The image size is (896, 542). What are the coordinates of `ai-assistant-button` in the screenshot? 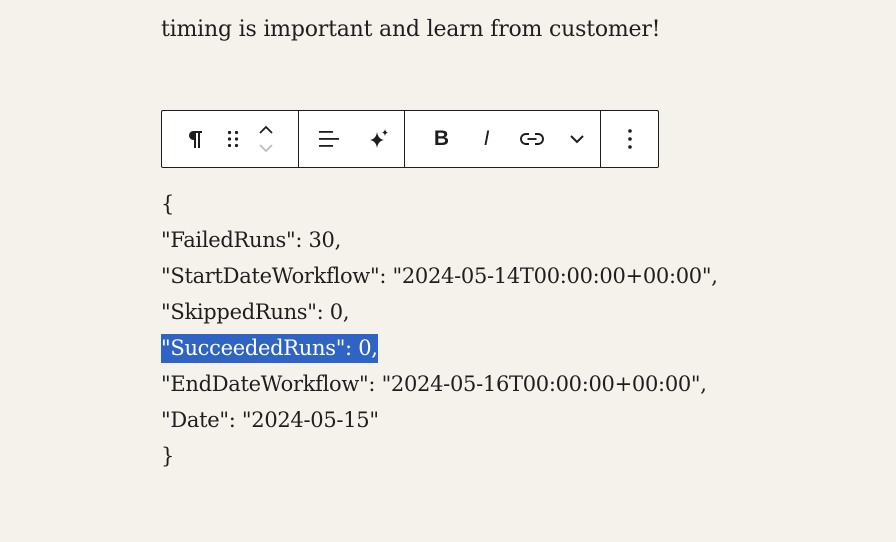 It's located at (379, 139).